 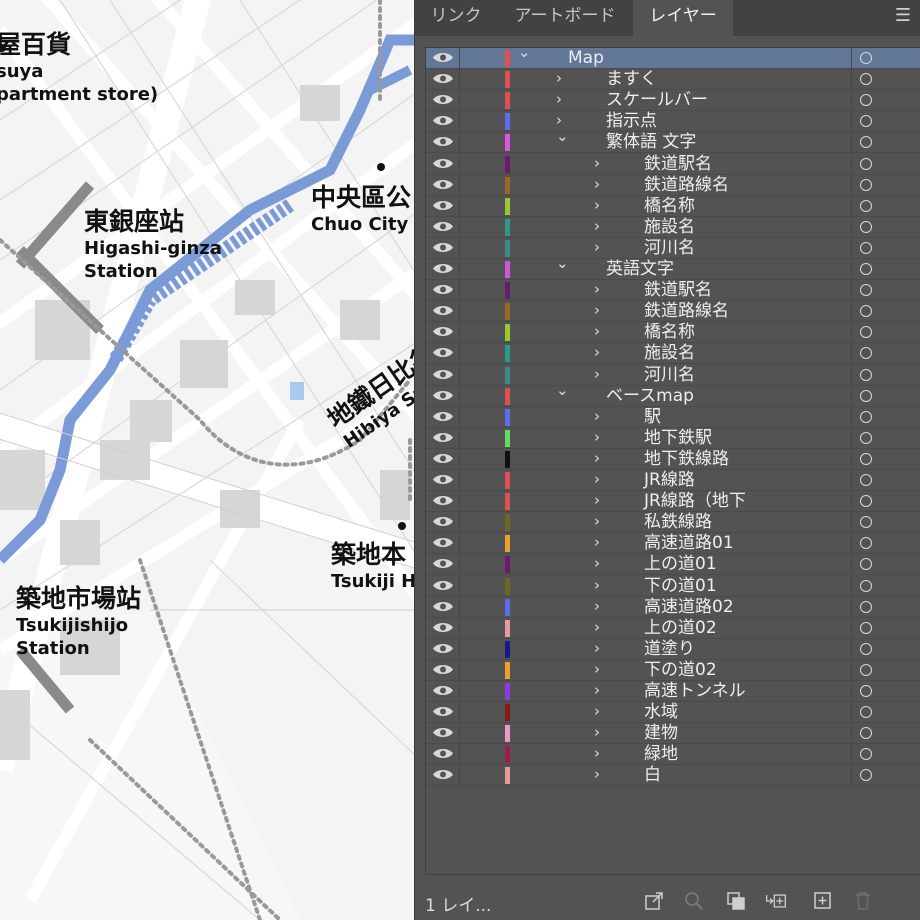 I want to click on layer-name: 私鉄線路, so click(x=678, y=522).